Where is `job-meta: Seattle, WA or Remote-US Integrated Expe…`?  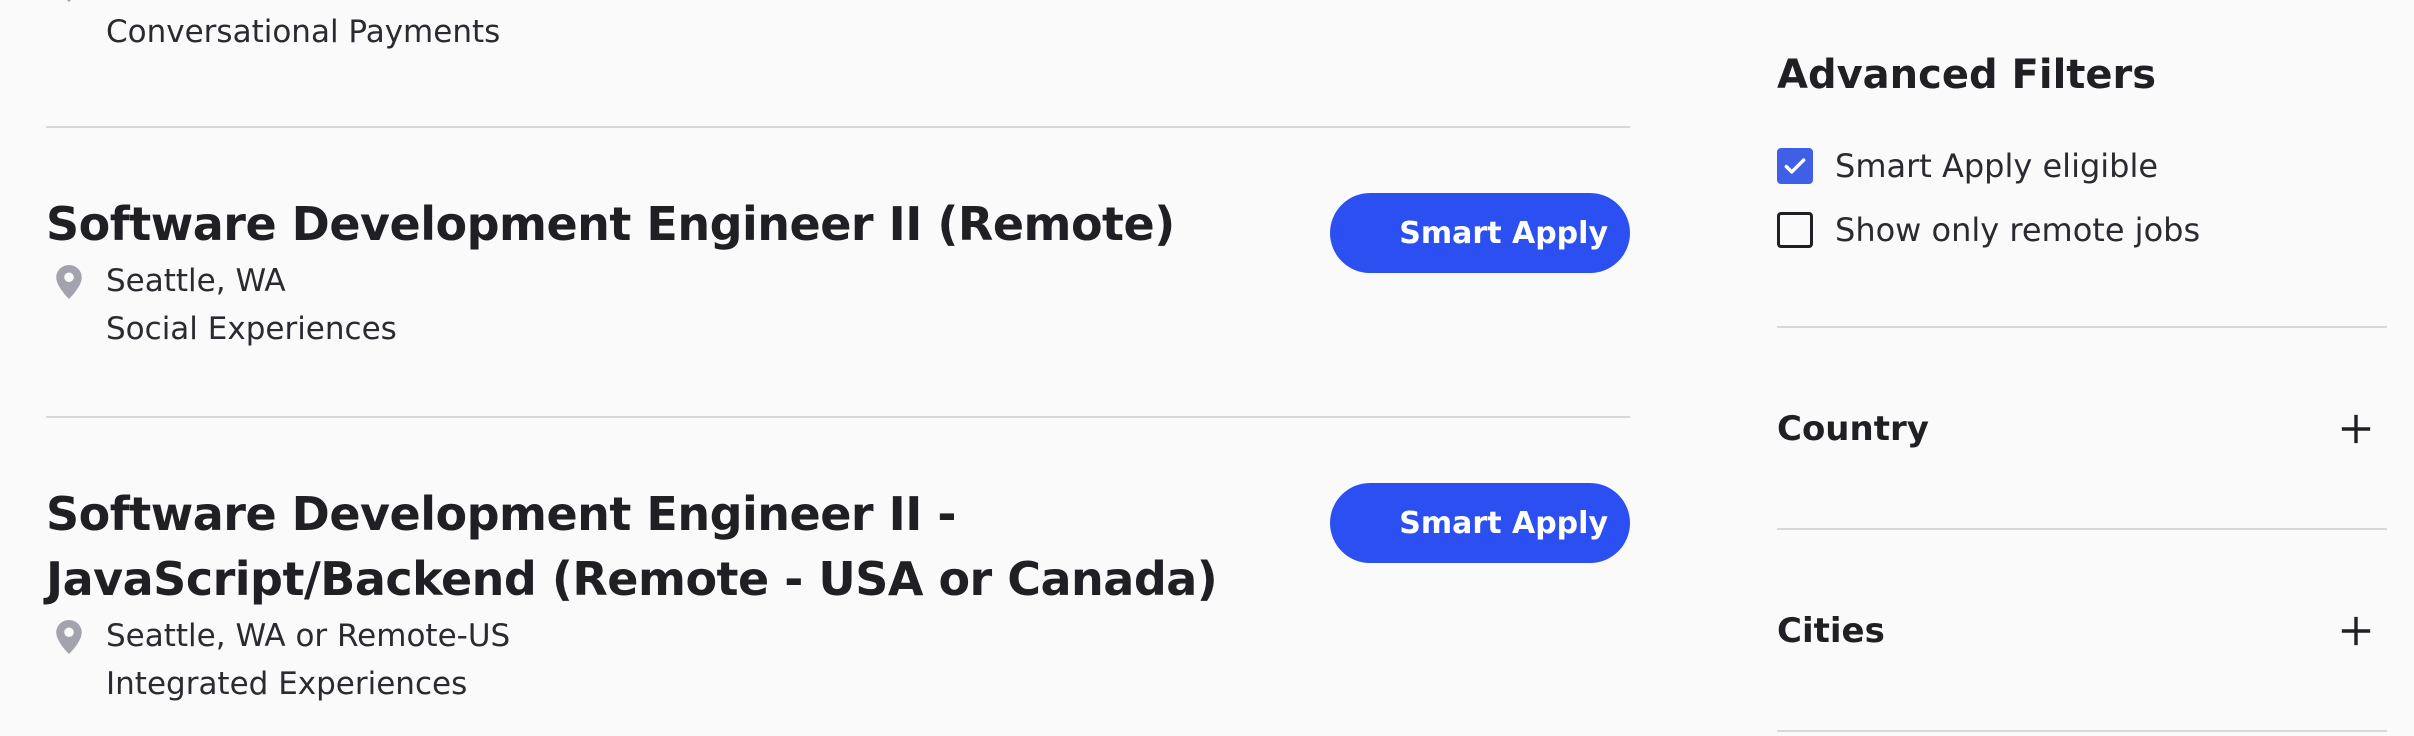
job-meta: Seattle, WA or Remote-US Integrated Expe… is located at coordinates (838, 660).